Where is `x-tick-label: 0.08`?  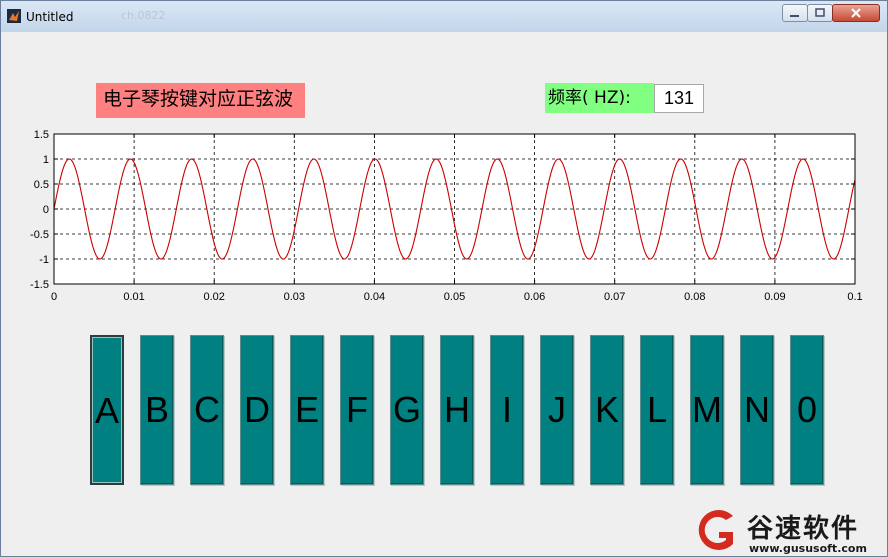 x-tick-label: 0.08 is located at coordinates (694, 297).